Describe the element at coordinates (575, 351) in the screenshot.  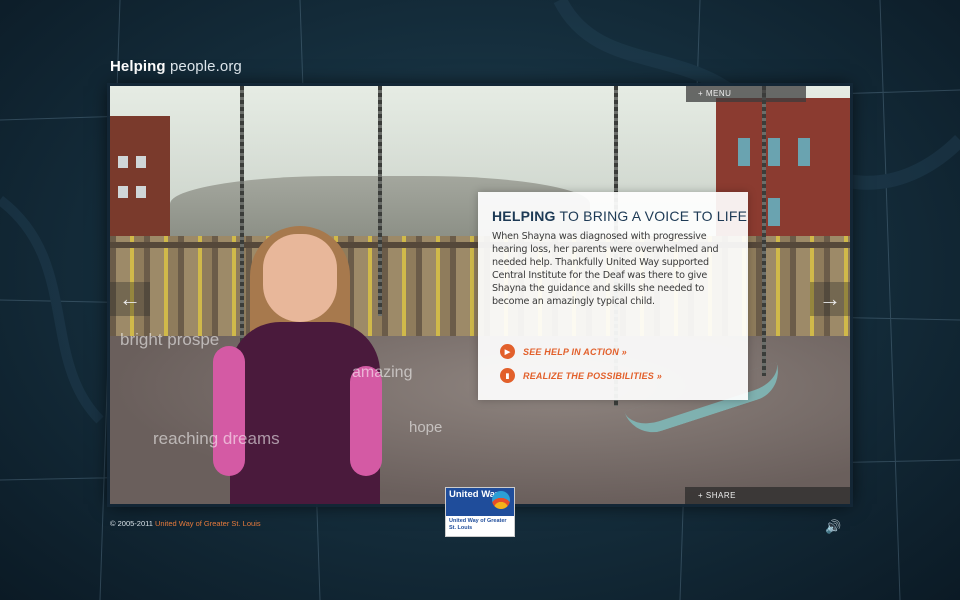
I see `cta-label: SEE HELP IN ACTION »` at that location.